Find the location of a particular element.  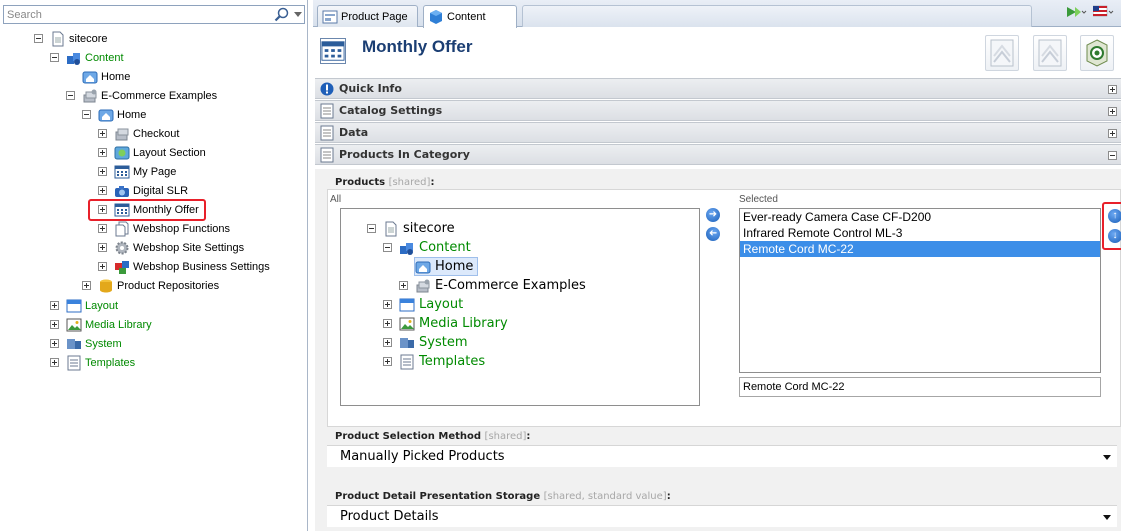

section-quick-info: Quick Info is located at coordinates (718, 88).